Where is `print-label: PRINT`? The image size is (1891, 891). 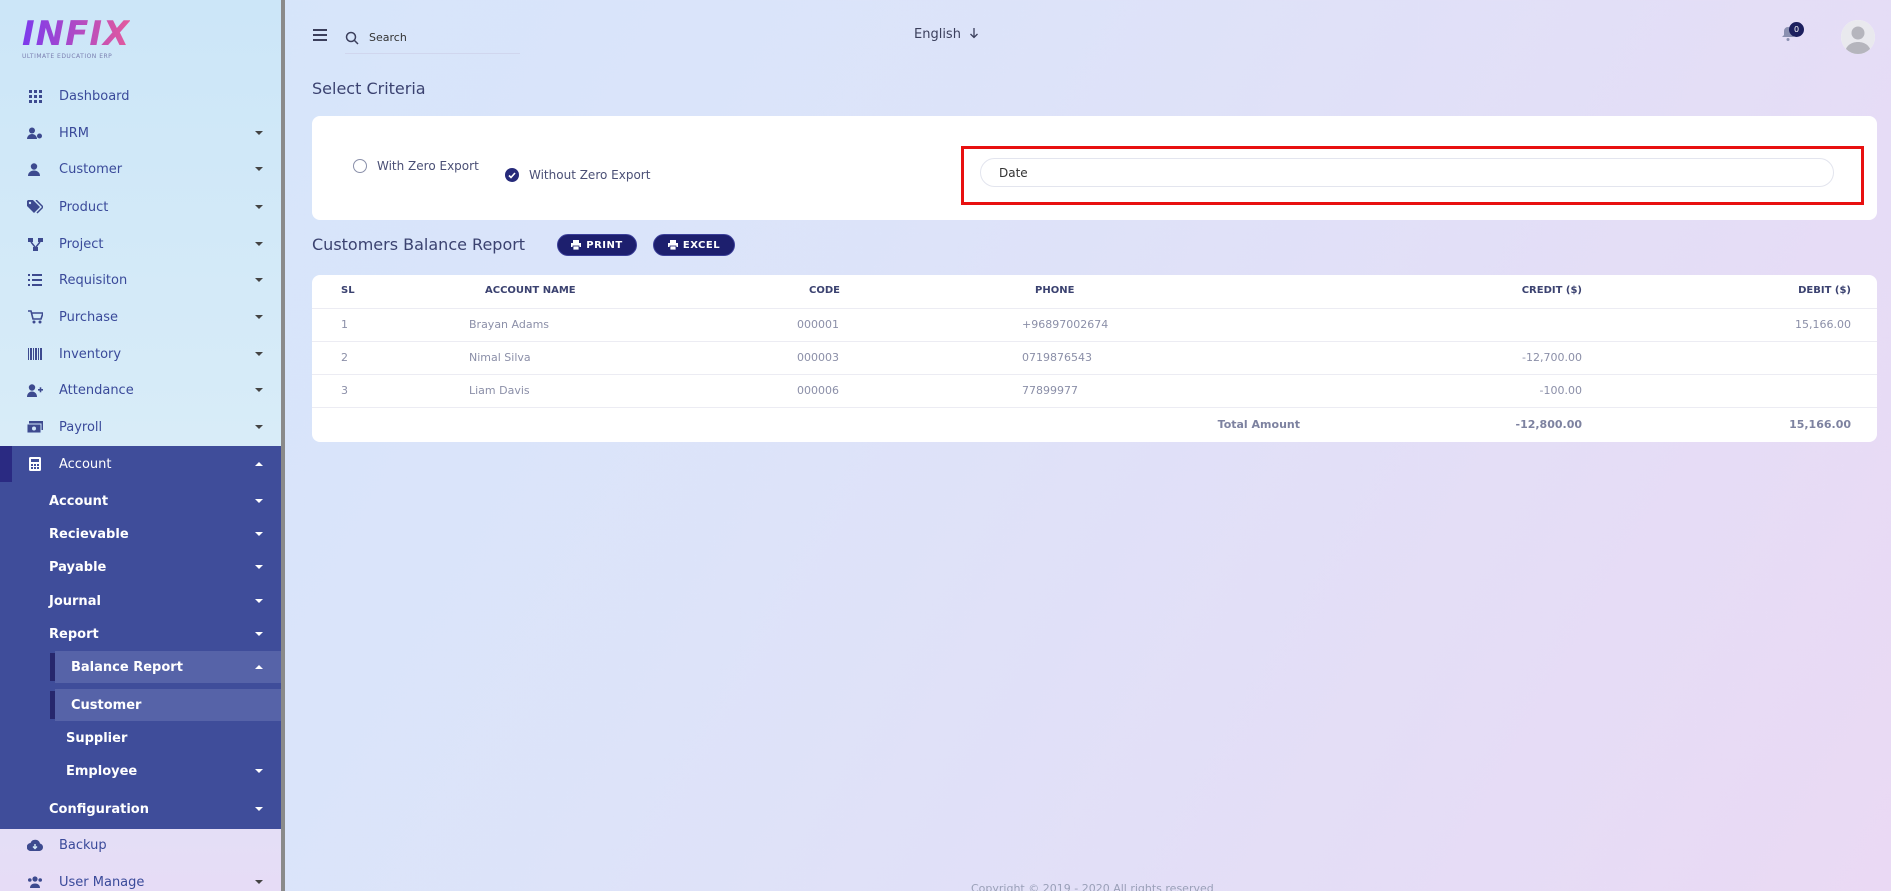 print-label: PRINT is located at coordinates (604, 245).